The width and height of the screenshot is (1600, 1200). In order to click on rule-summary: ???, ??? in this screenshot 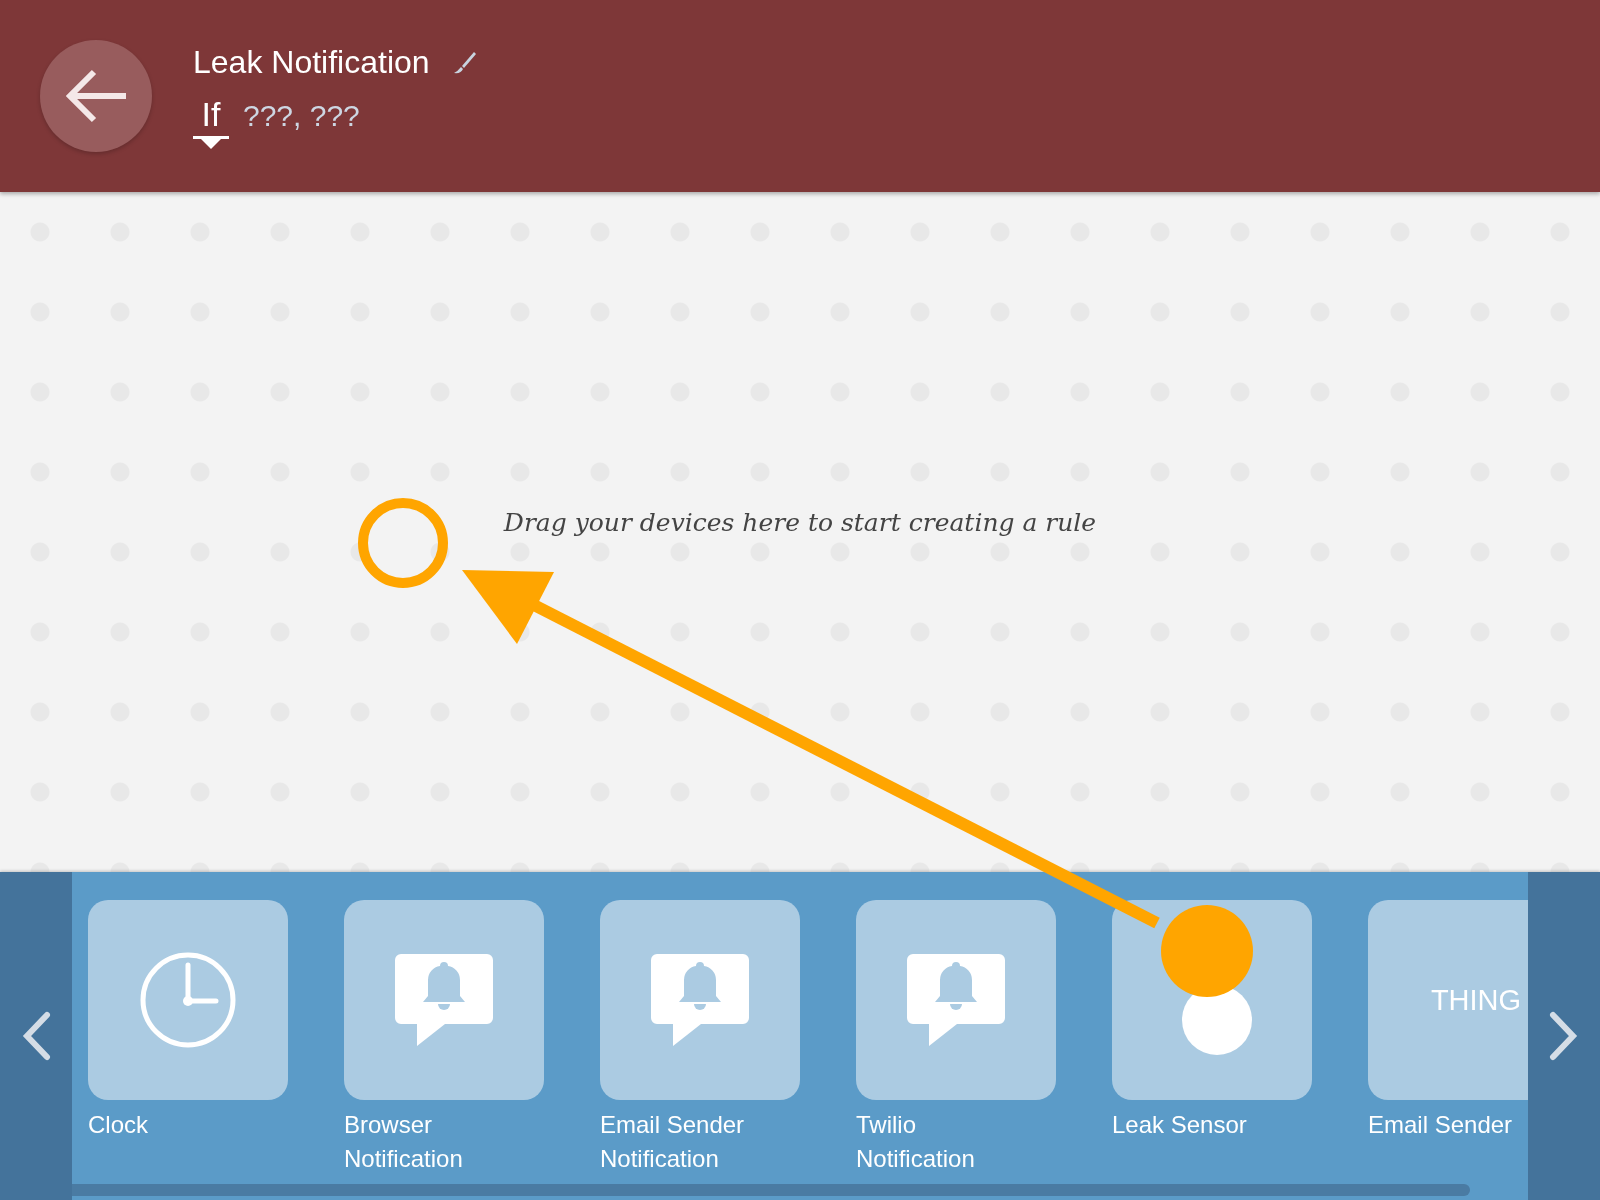, I will do `click(301, 116)`.